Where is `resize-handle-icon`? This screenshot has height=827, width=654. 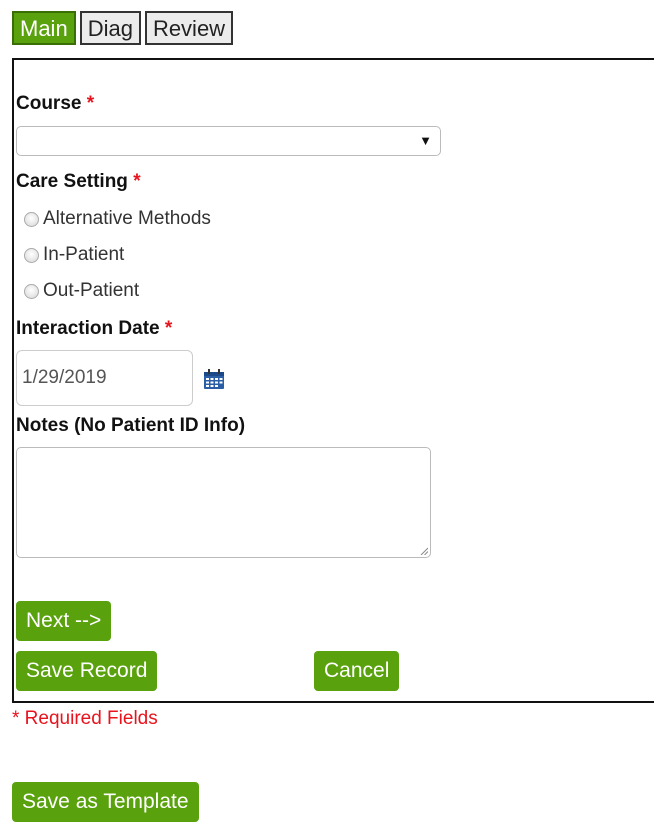
resize-handle-icon is located at coordinates (424, 551).